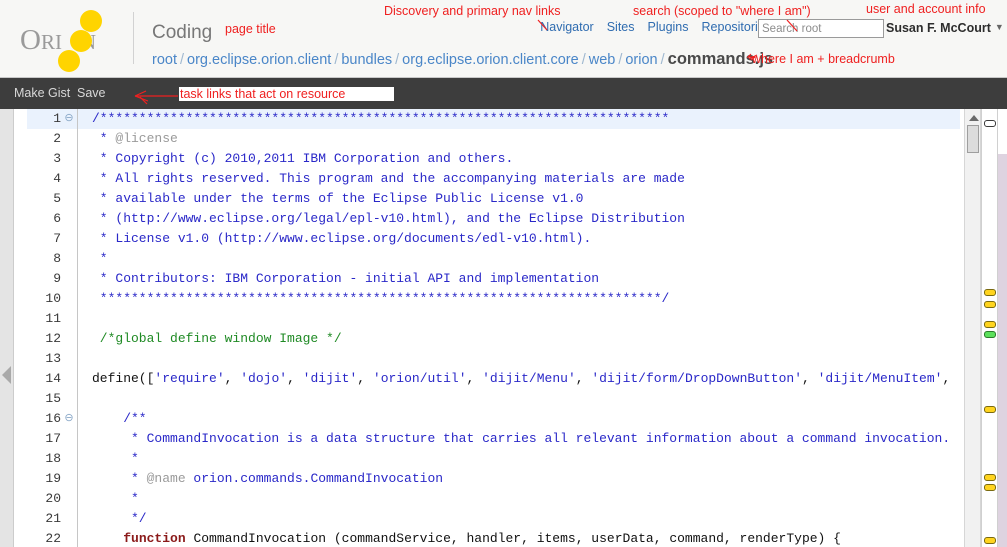 The height and width of the screenshot is (547, 1007). What do you see at coordinates (567, 27) in the screenshot?
I see `nav-link-navigator: Navigator` at bounding box center [567, 27].